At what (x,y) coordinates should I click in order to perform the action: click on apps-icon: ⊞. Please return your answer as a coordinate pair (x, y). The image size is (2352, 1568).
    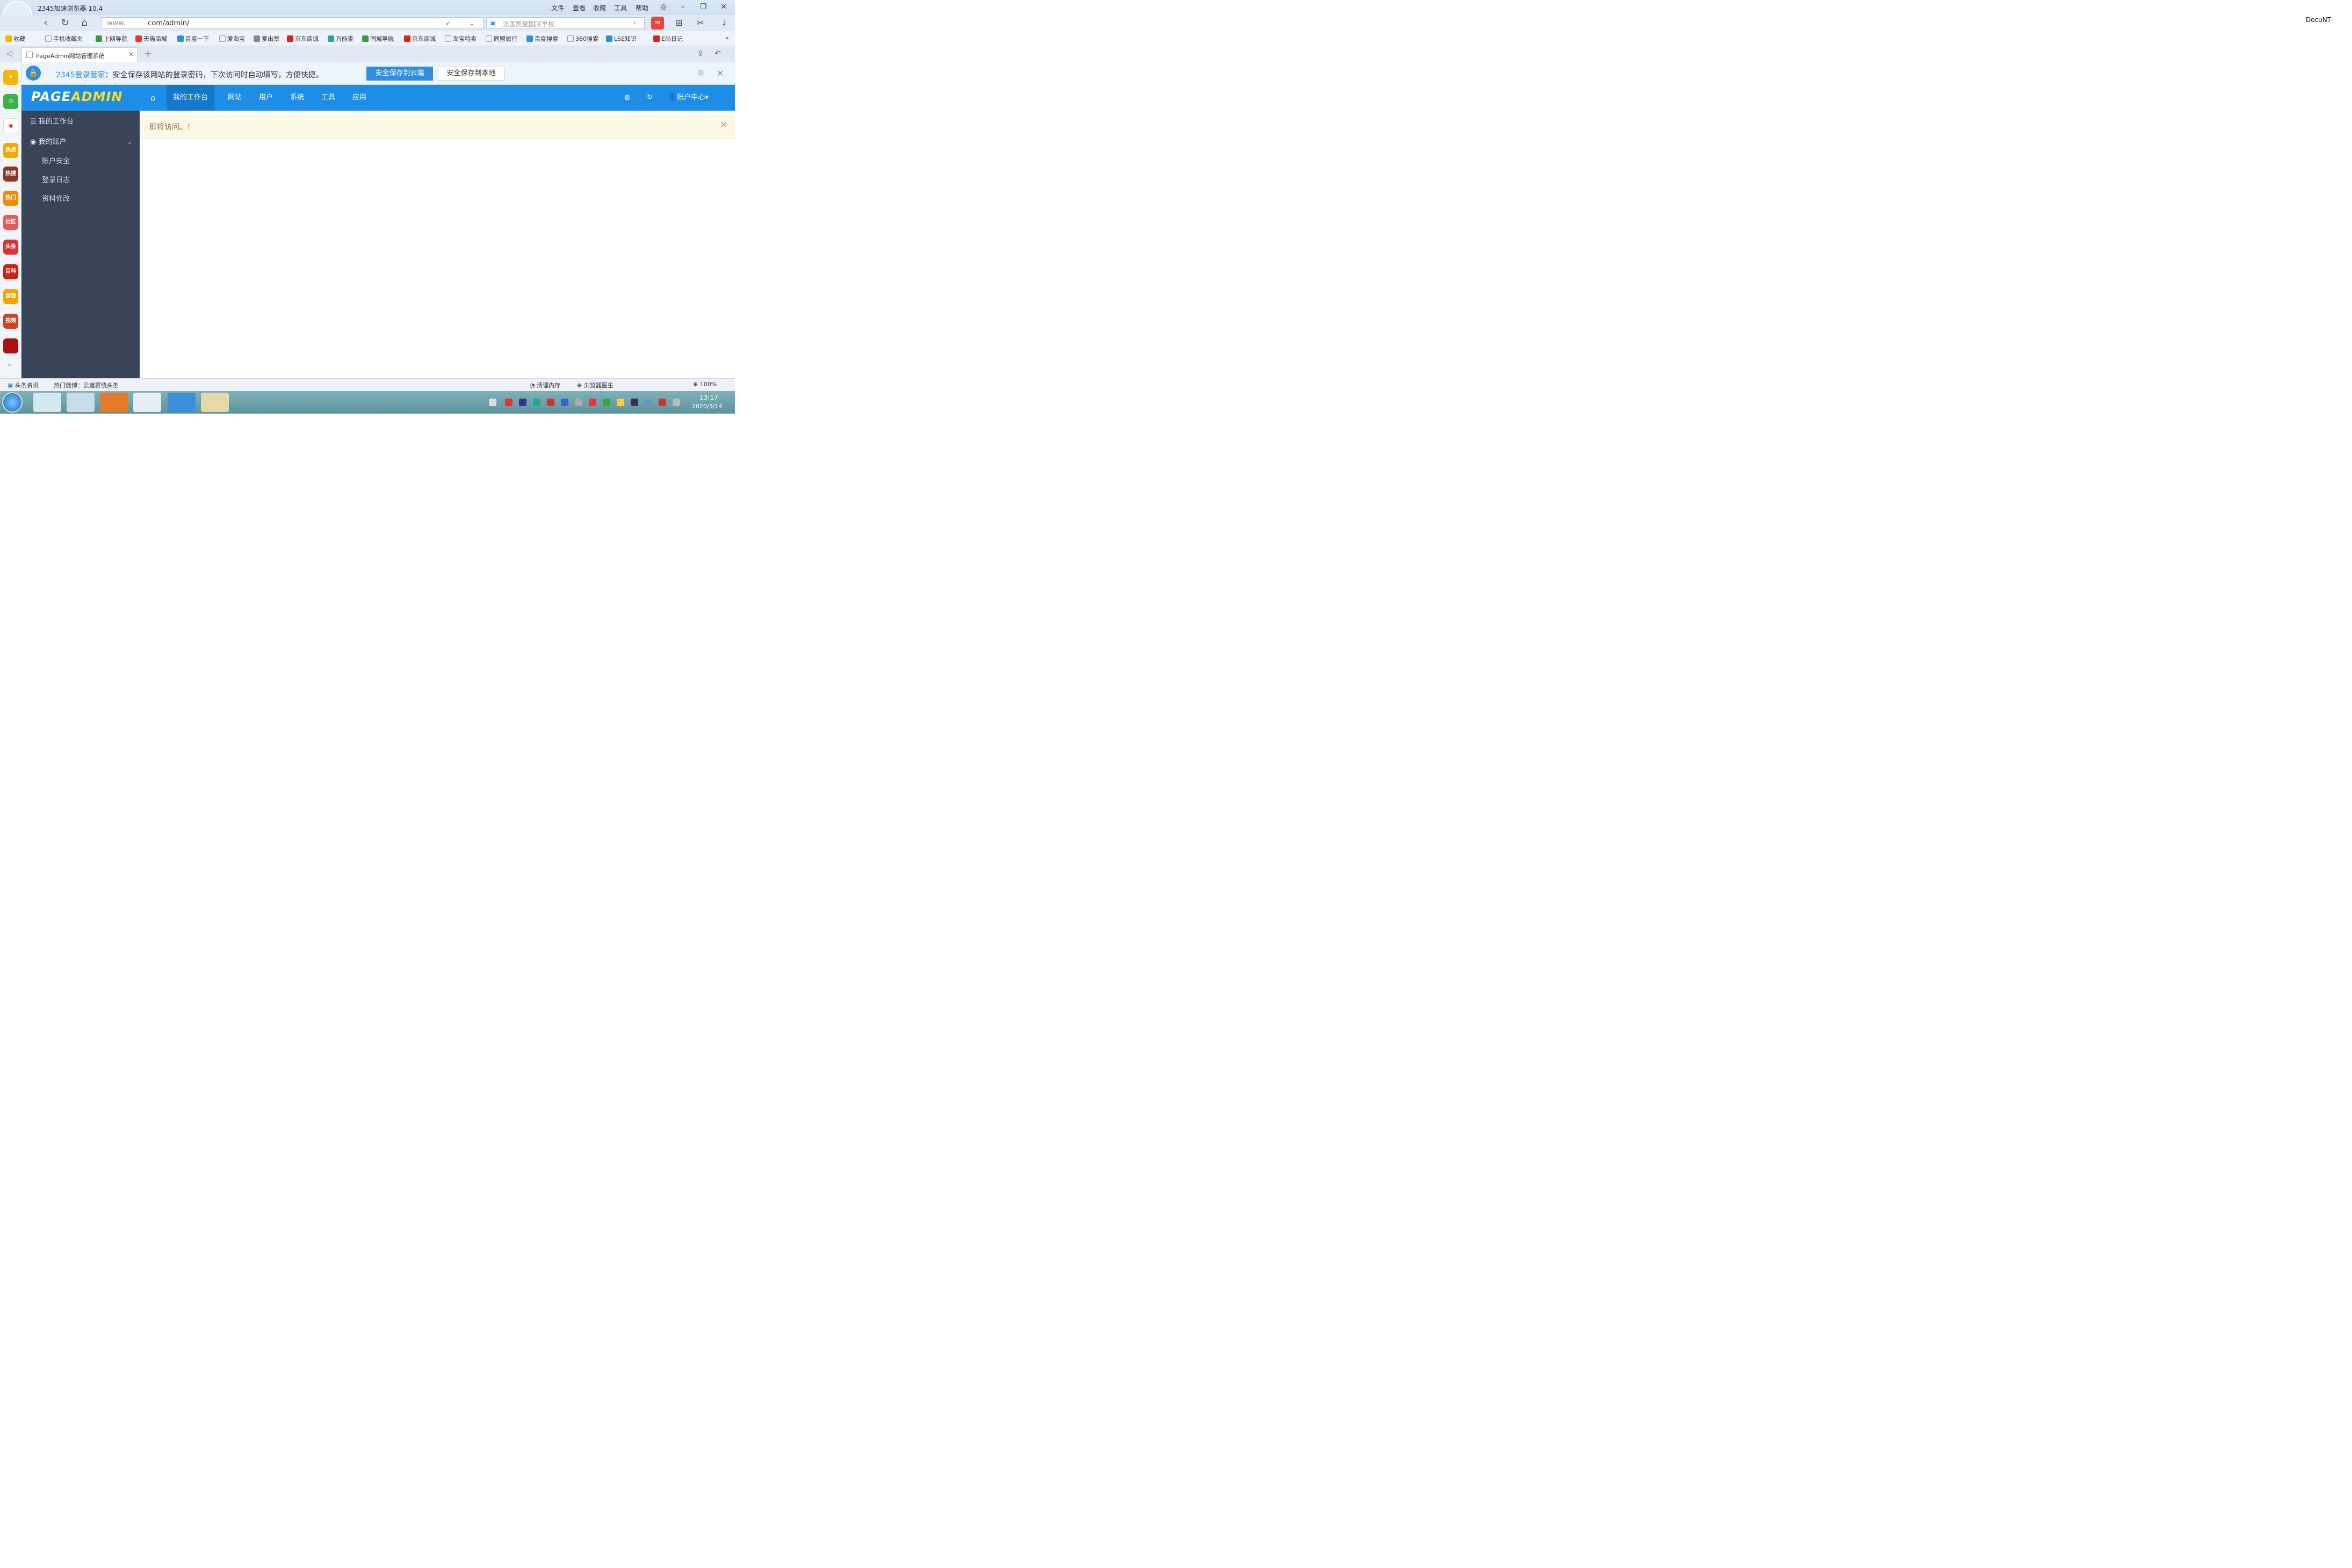
    Looking at the image, I should click on (680, 23).